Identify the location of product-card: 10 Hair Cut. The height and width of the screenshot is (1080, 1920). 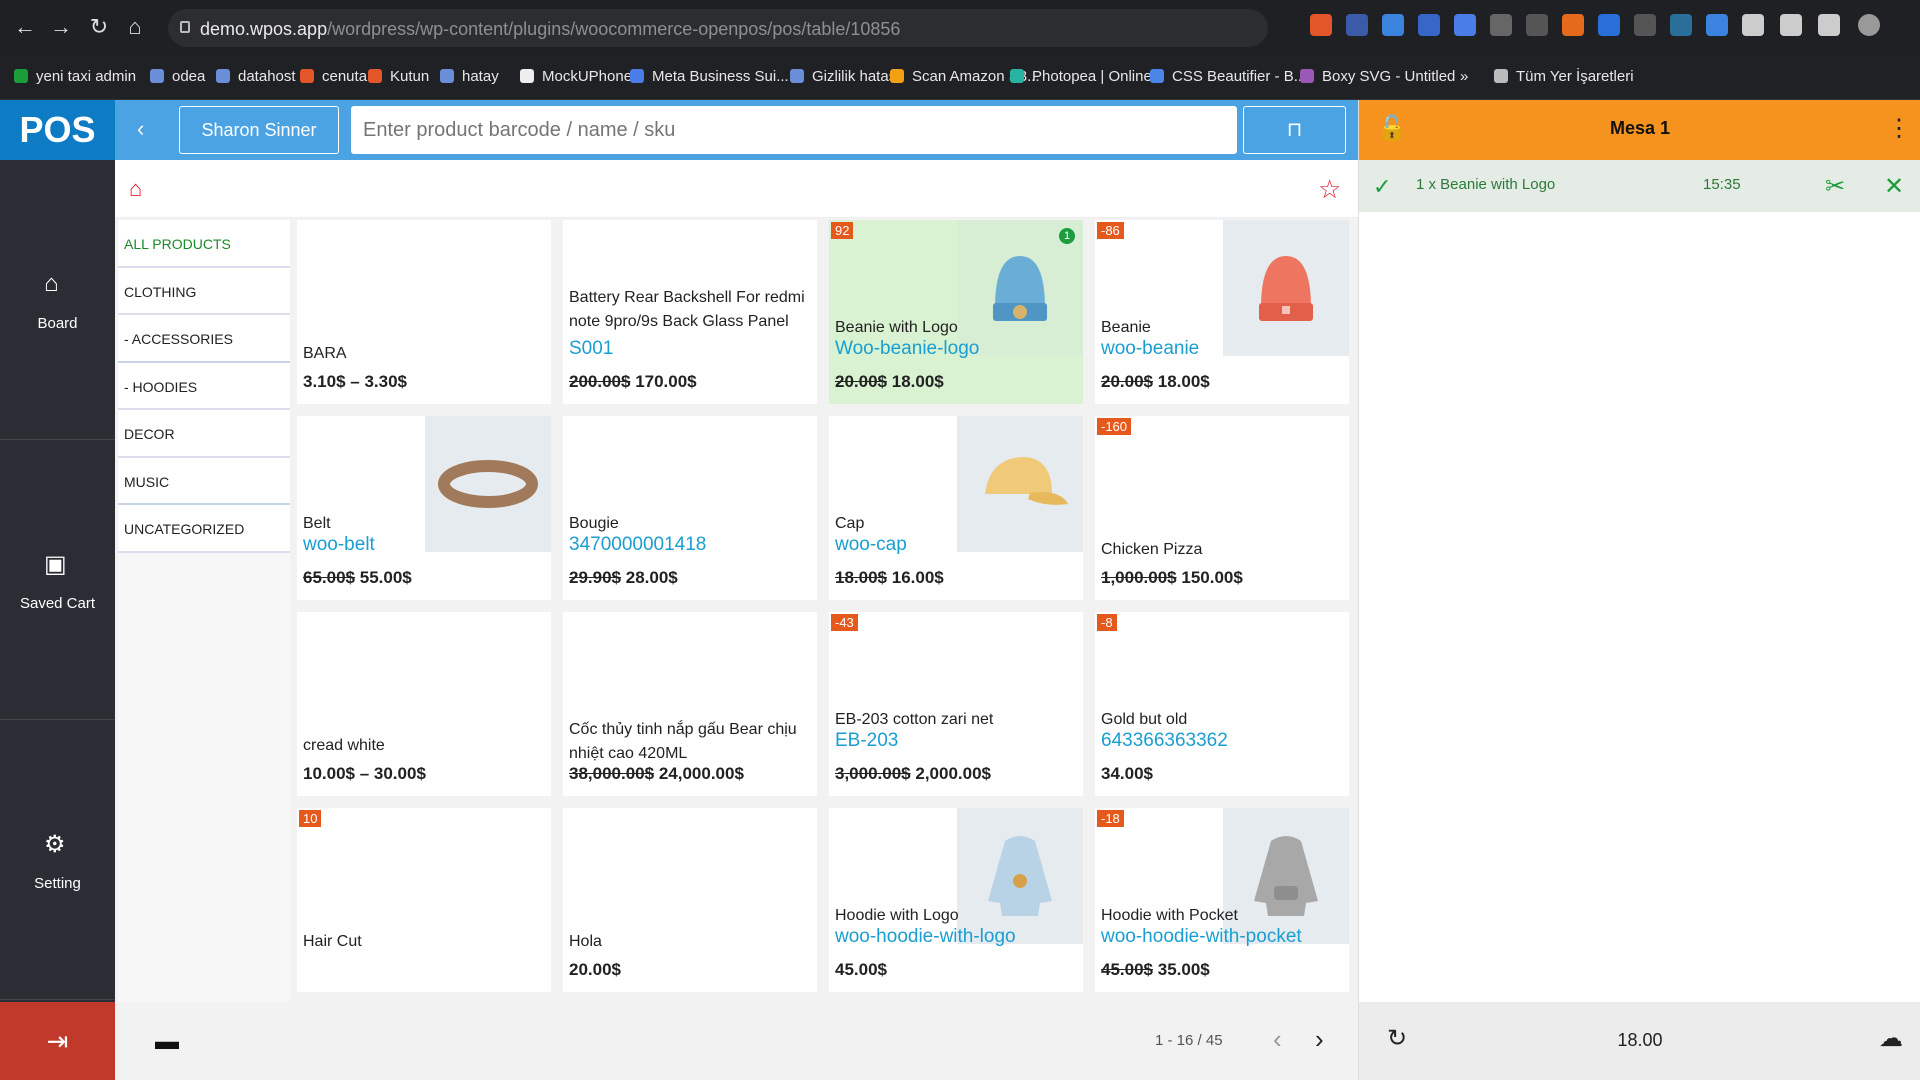
(424, 900).